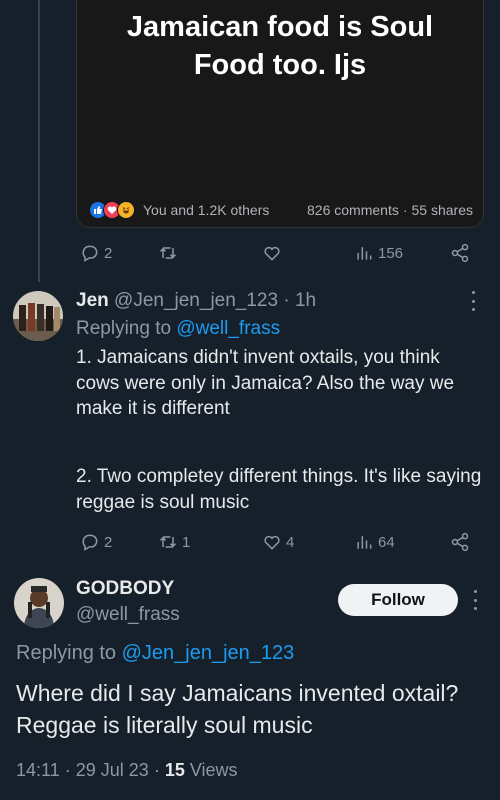 This screenshot has height=800, width=500. Describe the element at coordinates (228, 328) in the screenshot. I see `replying-to-handle: @well_frass` at that location.